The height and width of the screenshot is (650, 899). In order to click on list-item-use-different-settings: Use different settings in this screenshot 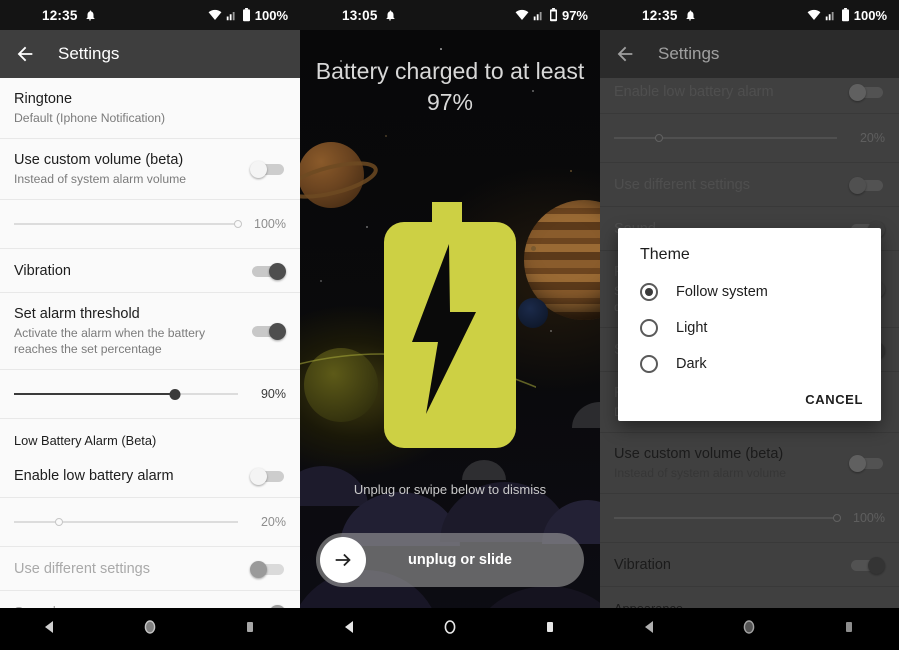, I will do `click(150, 569)`.